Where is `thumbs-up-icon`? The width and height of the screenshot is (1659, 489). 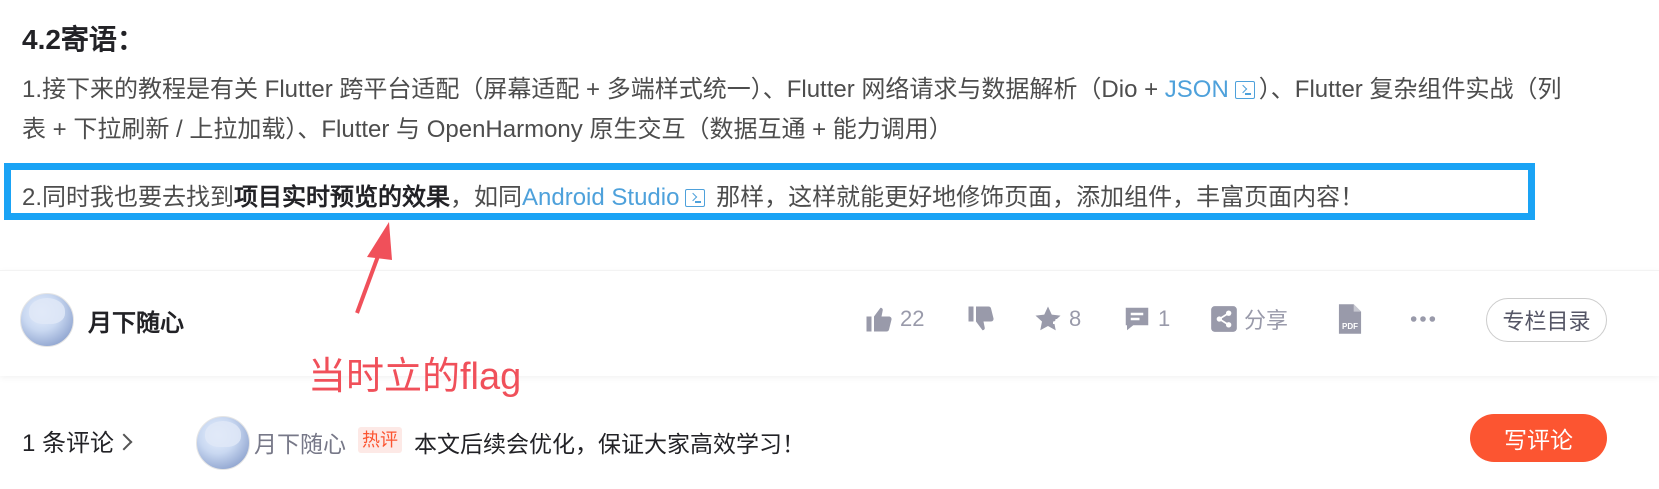 thumbs-up-icon is located at coordinates (879, 319).